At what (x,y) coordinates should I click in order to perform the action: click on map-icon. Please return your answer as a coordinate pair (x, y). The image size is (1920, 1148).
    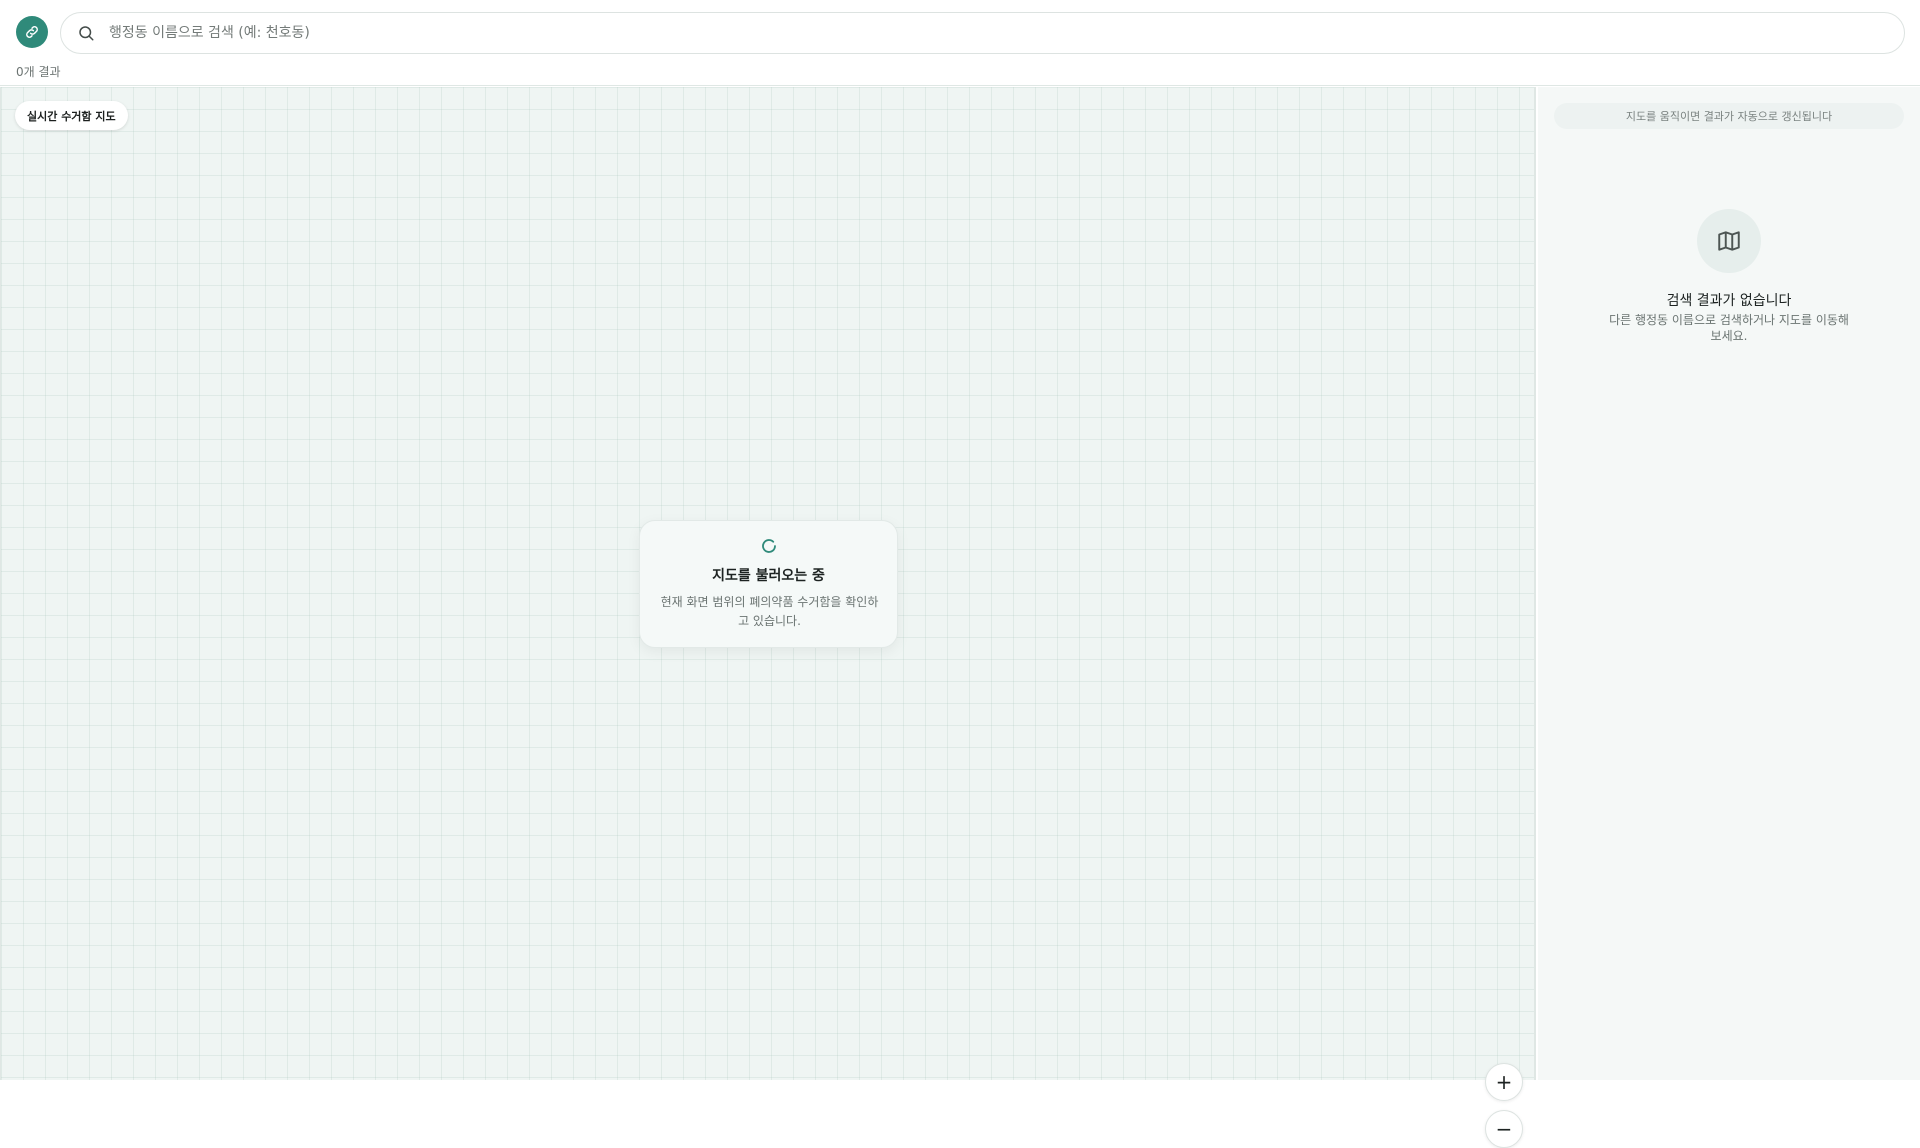
    Looking at the image, I should click on (1729, 241).